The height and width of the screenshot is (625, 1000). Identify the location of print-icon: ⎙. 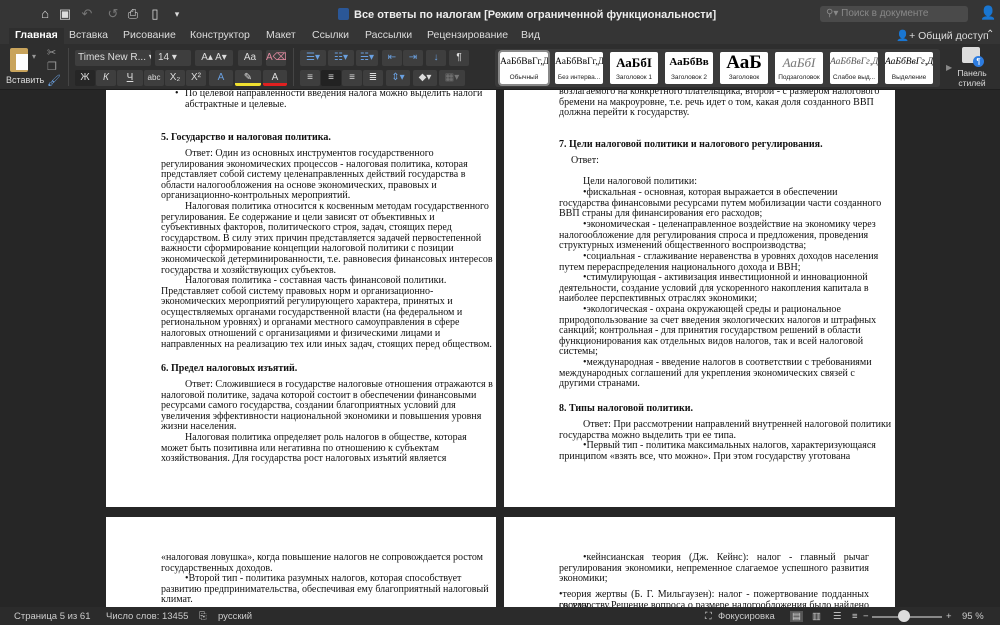
(133, 14).